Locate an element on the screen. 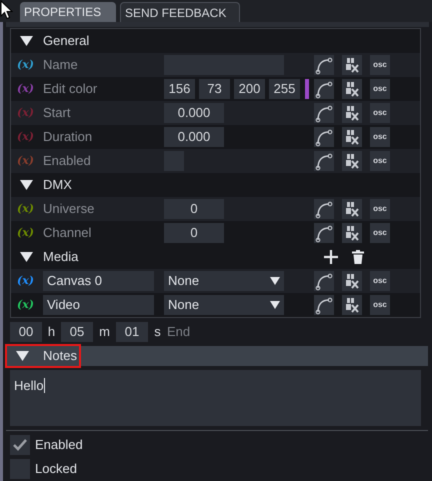 The height and width of the screenshot is (481, 432). input-field: 01 is located at coordinates (132, 332).